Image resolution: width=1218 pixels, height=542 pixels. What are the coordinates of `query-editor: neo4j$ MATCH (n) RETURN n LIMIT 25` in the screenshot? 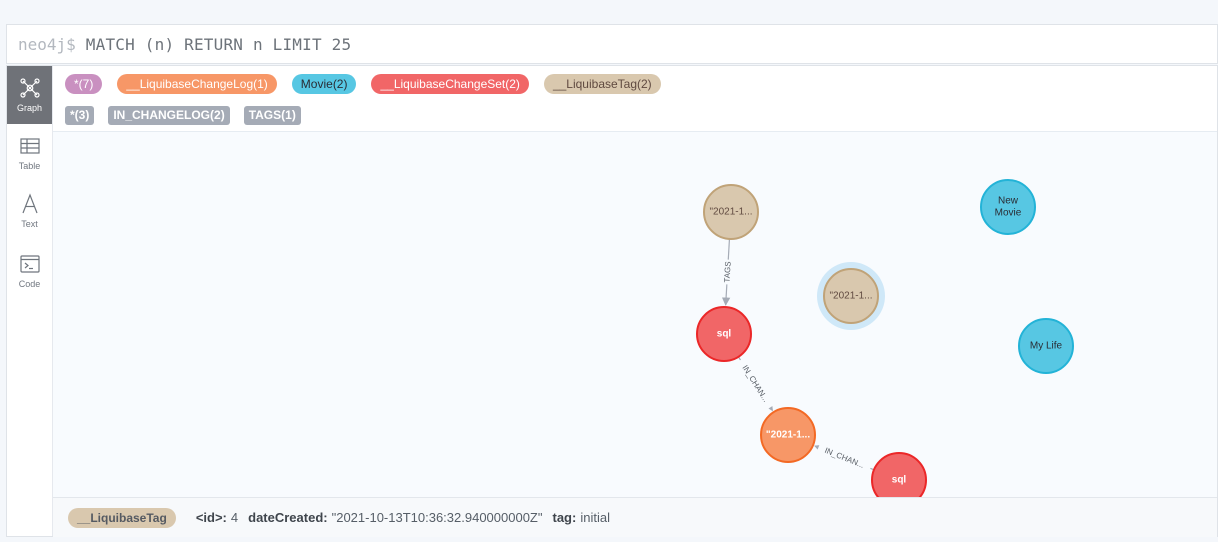 It's located at (612, 44).